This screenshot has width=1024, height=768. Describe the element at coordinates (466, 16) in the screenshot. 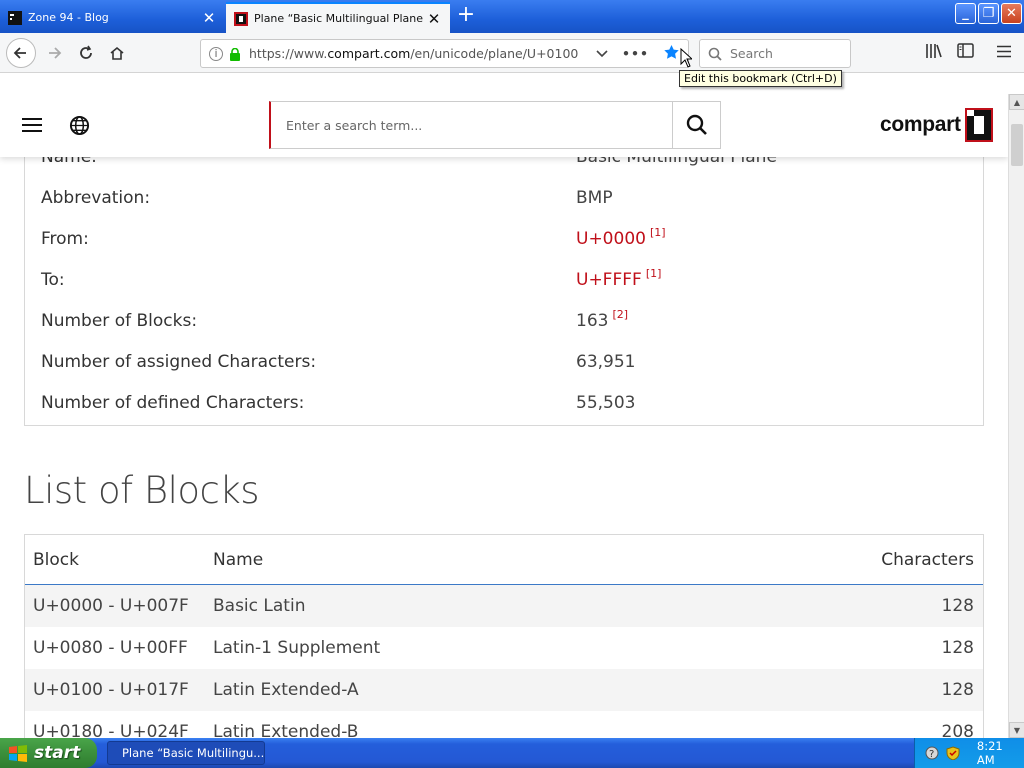

I see `new-tab-button: +` at that location.